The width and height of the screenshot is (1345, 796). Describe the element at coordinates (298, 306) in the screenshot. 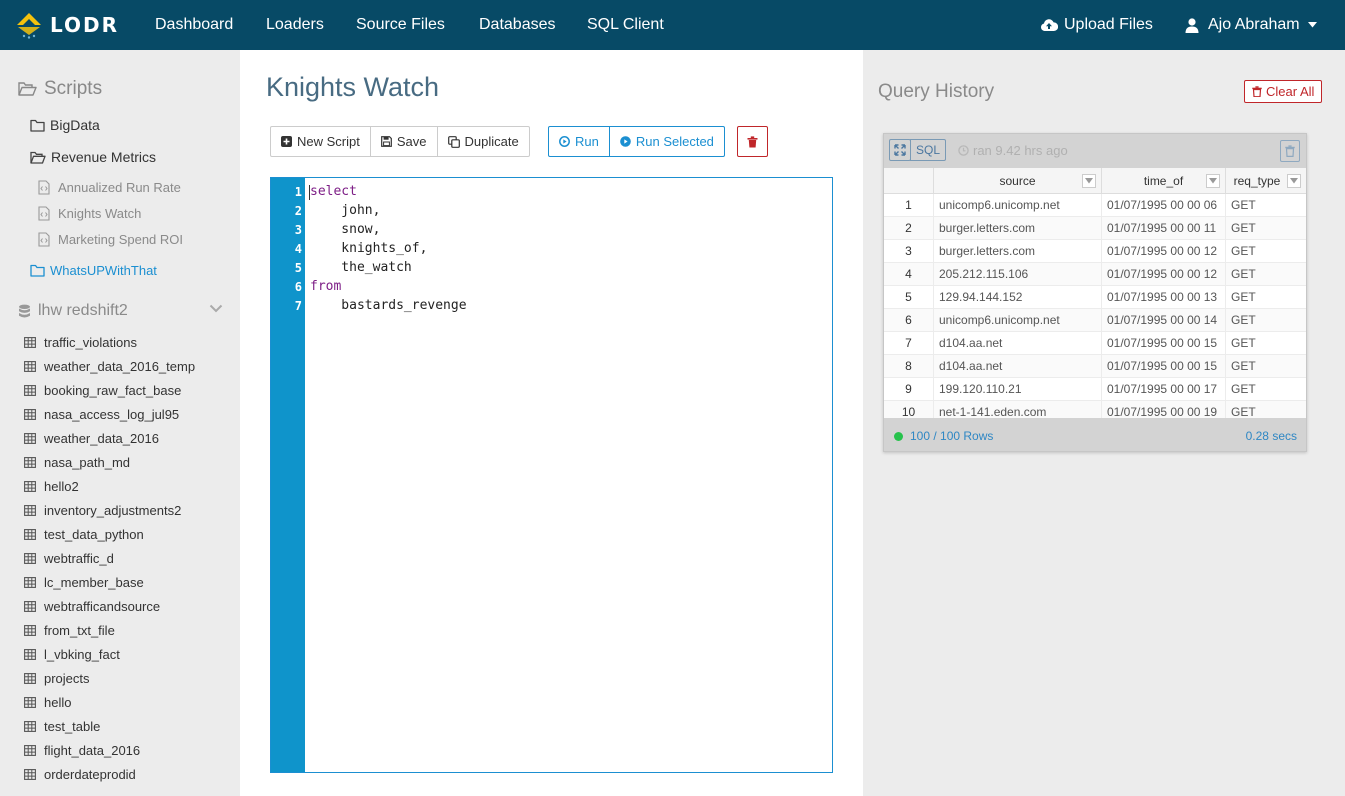

I see `line-number: 7` at that location.